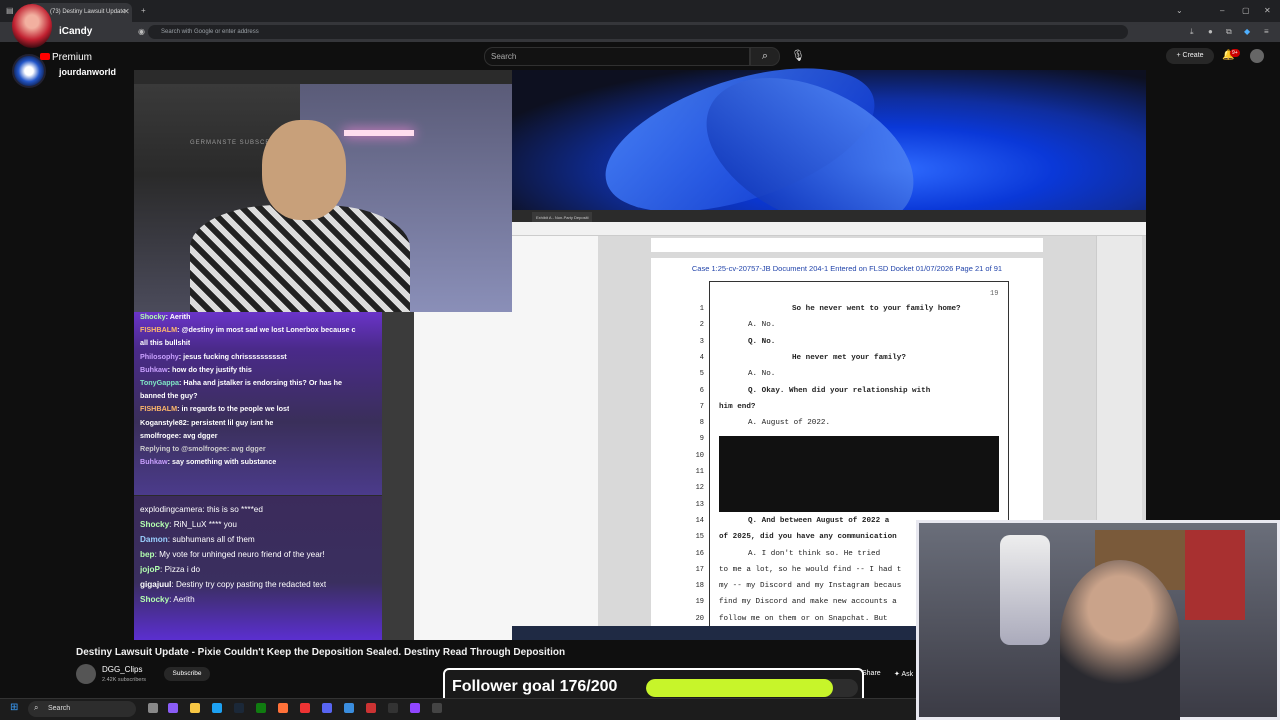  What do you see at coordinates (1229, 32) in the screenshot?
I see `extensions-icon: ⧉` at bounding box center [1229, 32].